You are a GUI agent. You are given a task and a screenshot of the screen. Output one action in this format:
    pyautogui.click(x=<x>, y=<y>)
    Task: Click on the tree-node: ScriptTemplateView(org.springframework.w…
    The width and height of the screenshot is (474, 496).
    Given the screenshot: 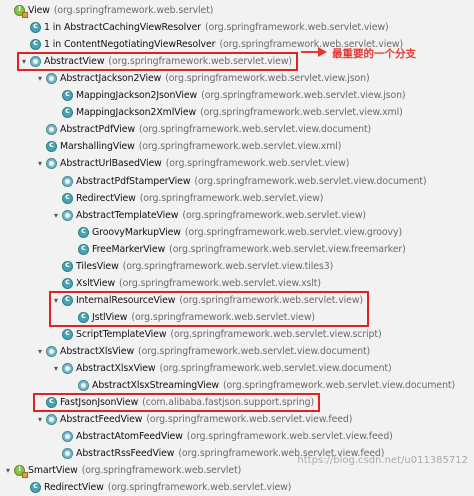 What is the action you would take?
    pyautogui.click(x=216, y=334)
    